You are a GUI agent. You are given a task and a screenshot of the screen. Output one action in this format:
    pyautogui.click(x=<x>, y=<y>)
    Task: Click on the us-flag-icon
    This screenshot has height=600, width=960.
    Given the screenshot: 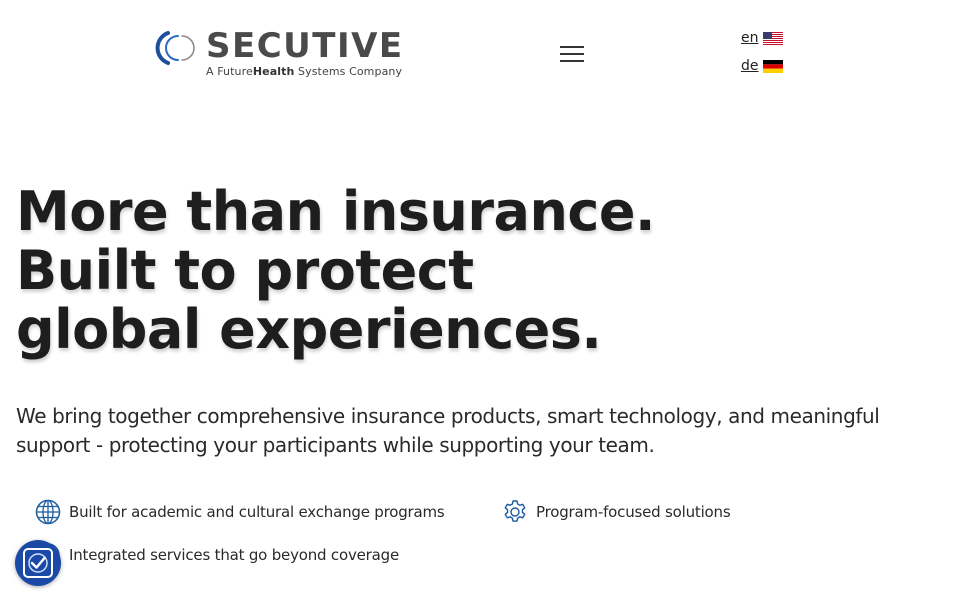 What is the action you would take?
    pyautogui.click(x=772, y=38)
    